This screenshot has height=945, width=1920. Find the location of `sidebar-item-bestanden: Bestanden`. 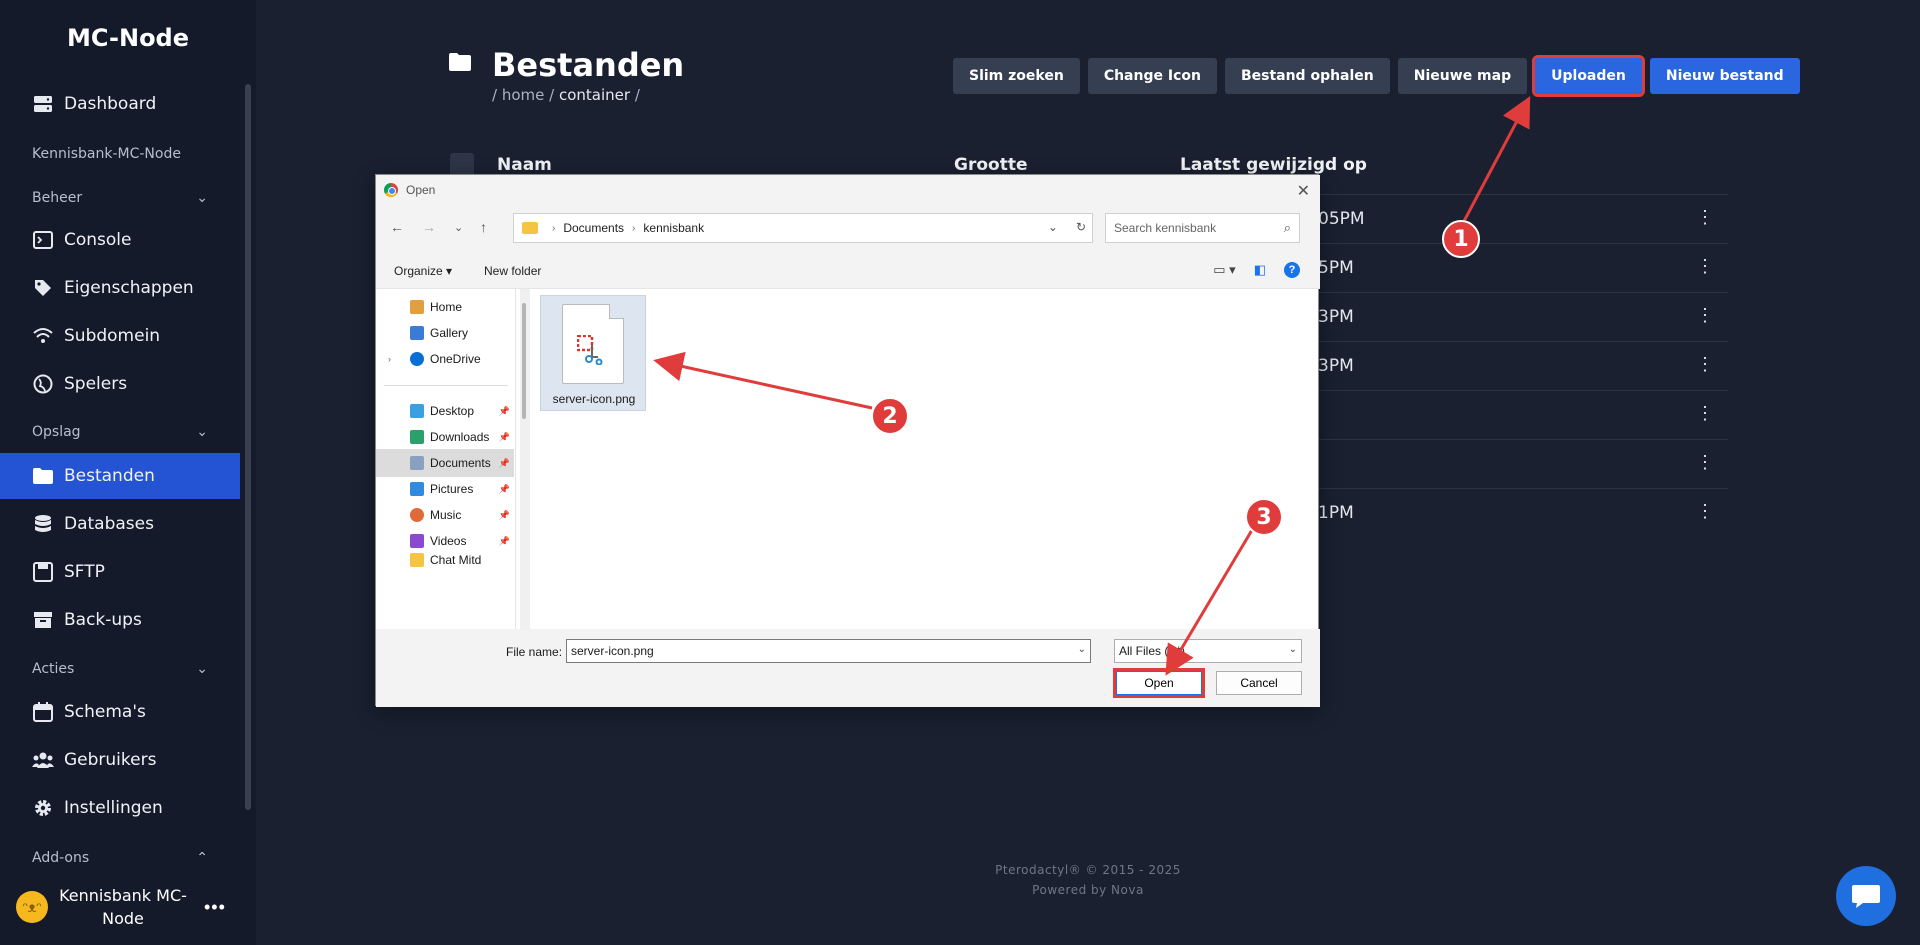

sidebar-item-bestanden: Bestanden is located at coordinates (120, 476).